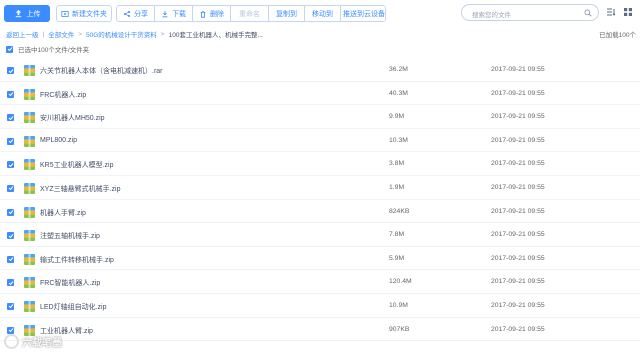 The height and width of the screenshot is (355, 640). I want to click on copy-to-label: 复制到, so click(286, 14).